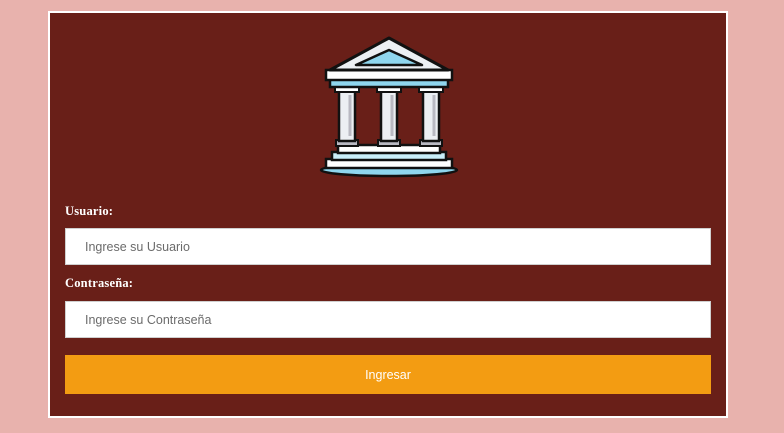 The height and width of the screenshot is (433, 784). What do you see at coordinates (89, 211) in the screenshot?
I see `username-label: Usuario:` at bounding box center [89, 211].